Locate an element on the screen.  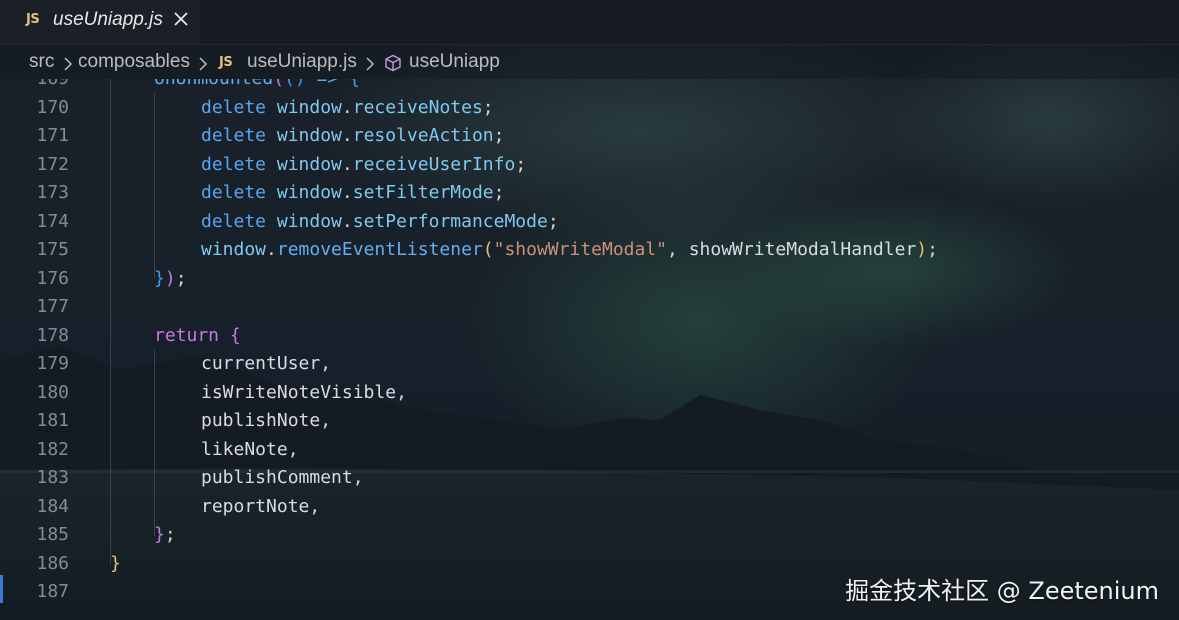
code-token: => is located at coordinates (328, 84).